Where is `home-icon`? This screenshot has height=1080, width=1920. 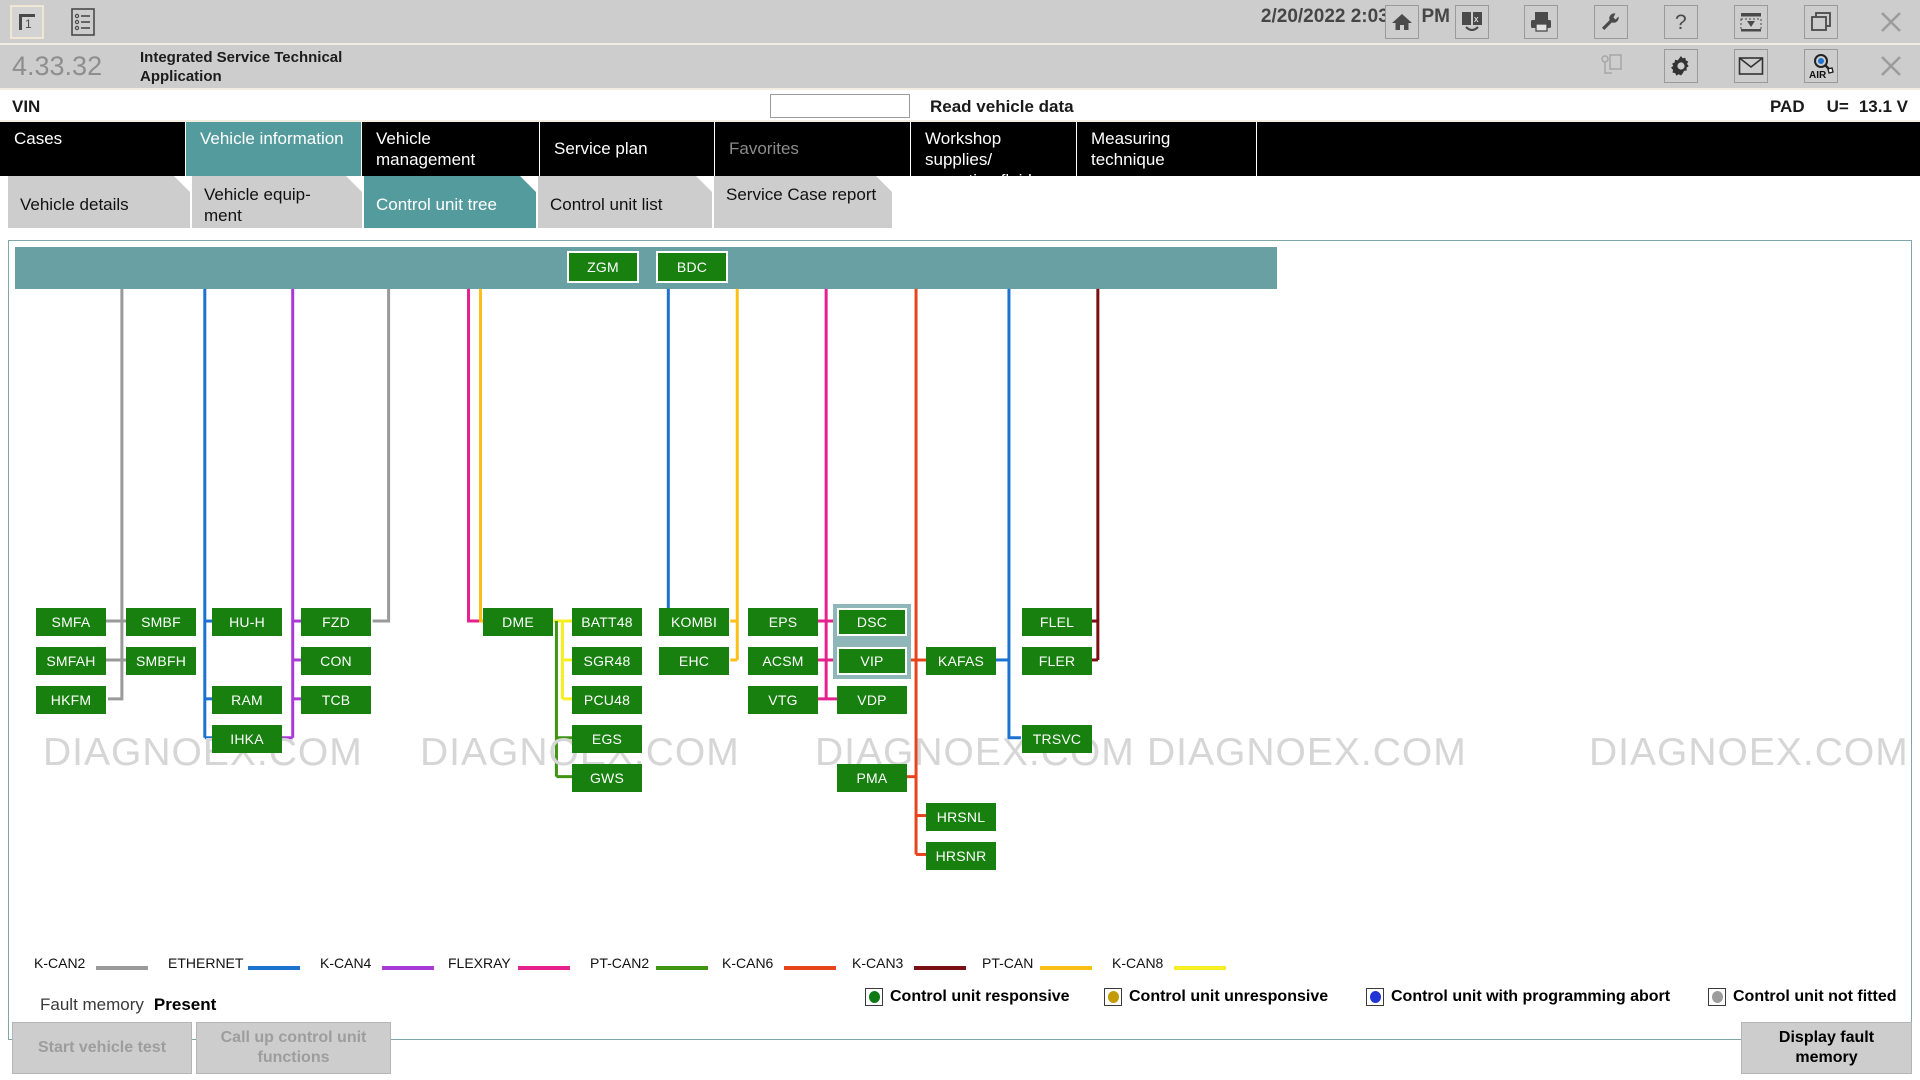
home-icon is located at coordinates (1402, 22).